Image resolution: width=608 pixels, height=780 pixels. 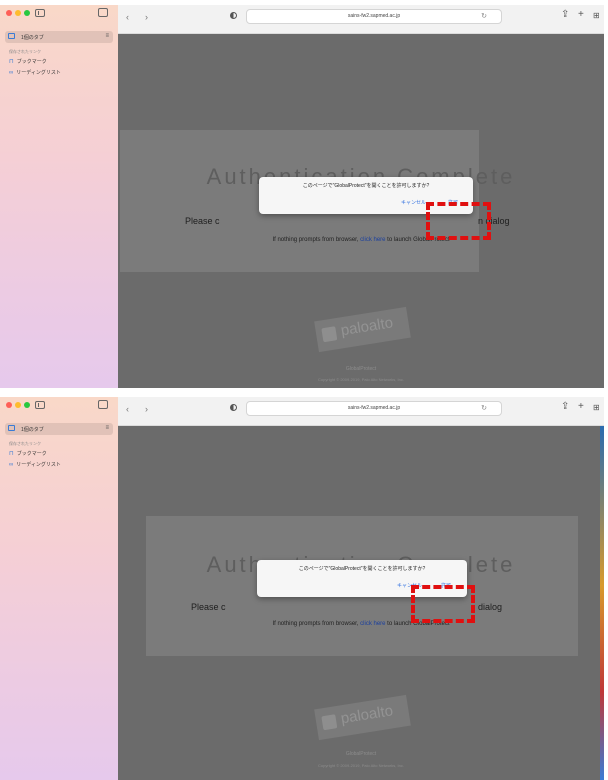 I want to click on cancel-button: キャンセル, so click(x=413, y=202).